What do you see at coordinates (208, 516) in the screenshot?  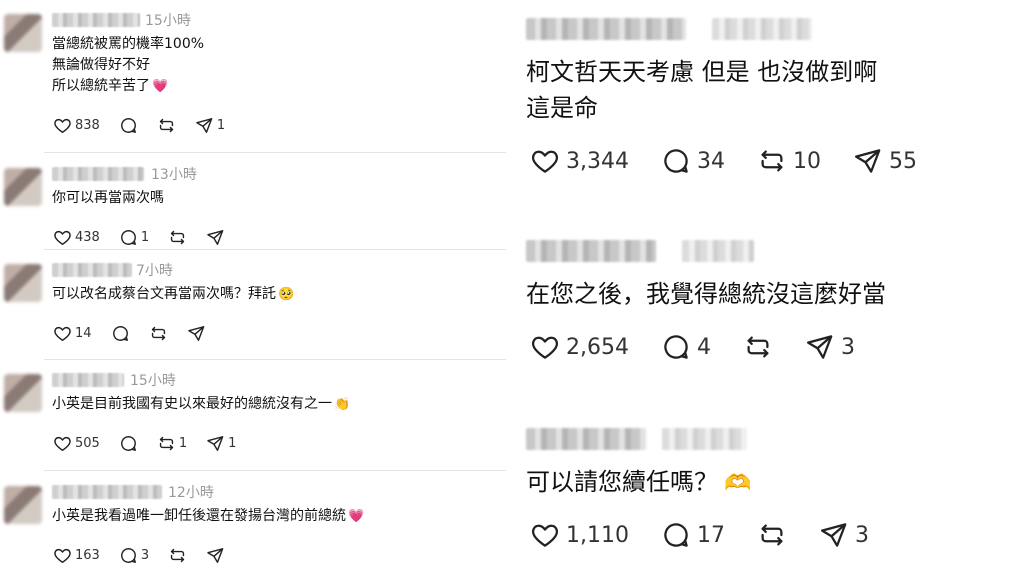 I see `comment-text: 小英是我看過唯一卸任後還在發揚台灣的前總統 💗` at bounding box center [208, 516].